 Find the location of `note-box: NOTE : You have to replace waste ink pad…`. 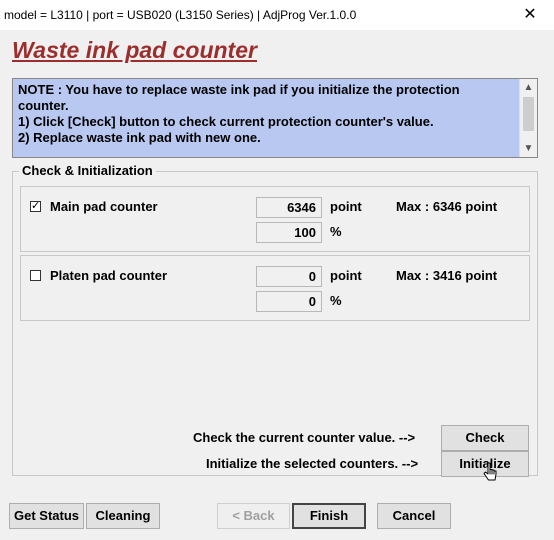

note-box: NOTE : You have to replace waste ink pad… is located at coordinates (275, 118).